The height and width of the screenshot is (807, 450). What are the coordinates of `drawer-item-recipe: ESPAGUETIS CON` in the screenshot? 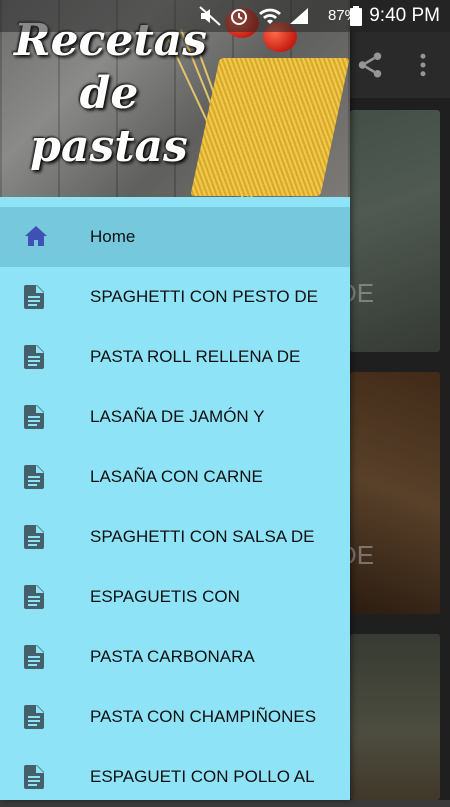 It's located at (175, 597).